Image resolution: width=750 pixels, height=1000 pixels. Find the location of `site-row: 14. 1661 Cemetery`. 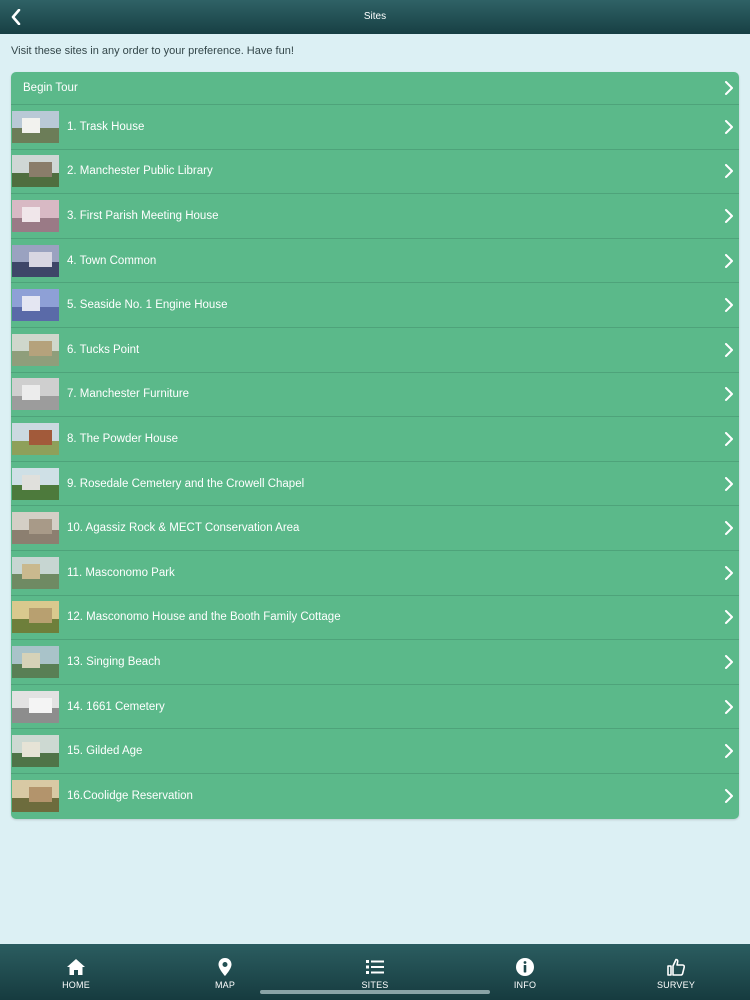

site-row: 14. 1661 Cemetery is located at coordinates (375, 707).